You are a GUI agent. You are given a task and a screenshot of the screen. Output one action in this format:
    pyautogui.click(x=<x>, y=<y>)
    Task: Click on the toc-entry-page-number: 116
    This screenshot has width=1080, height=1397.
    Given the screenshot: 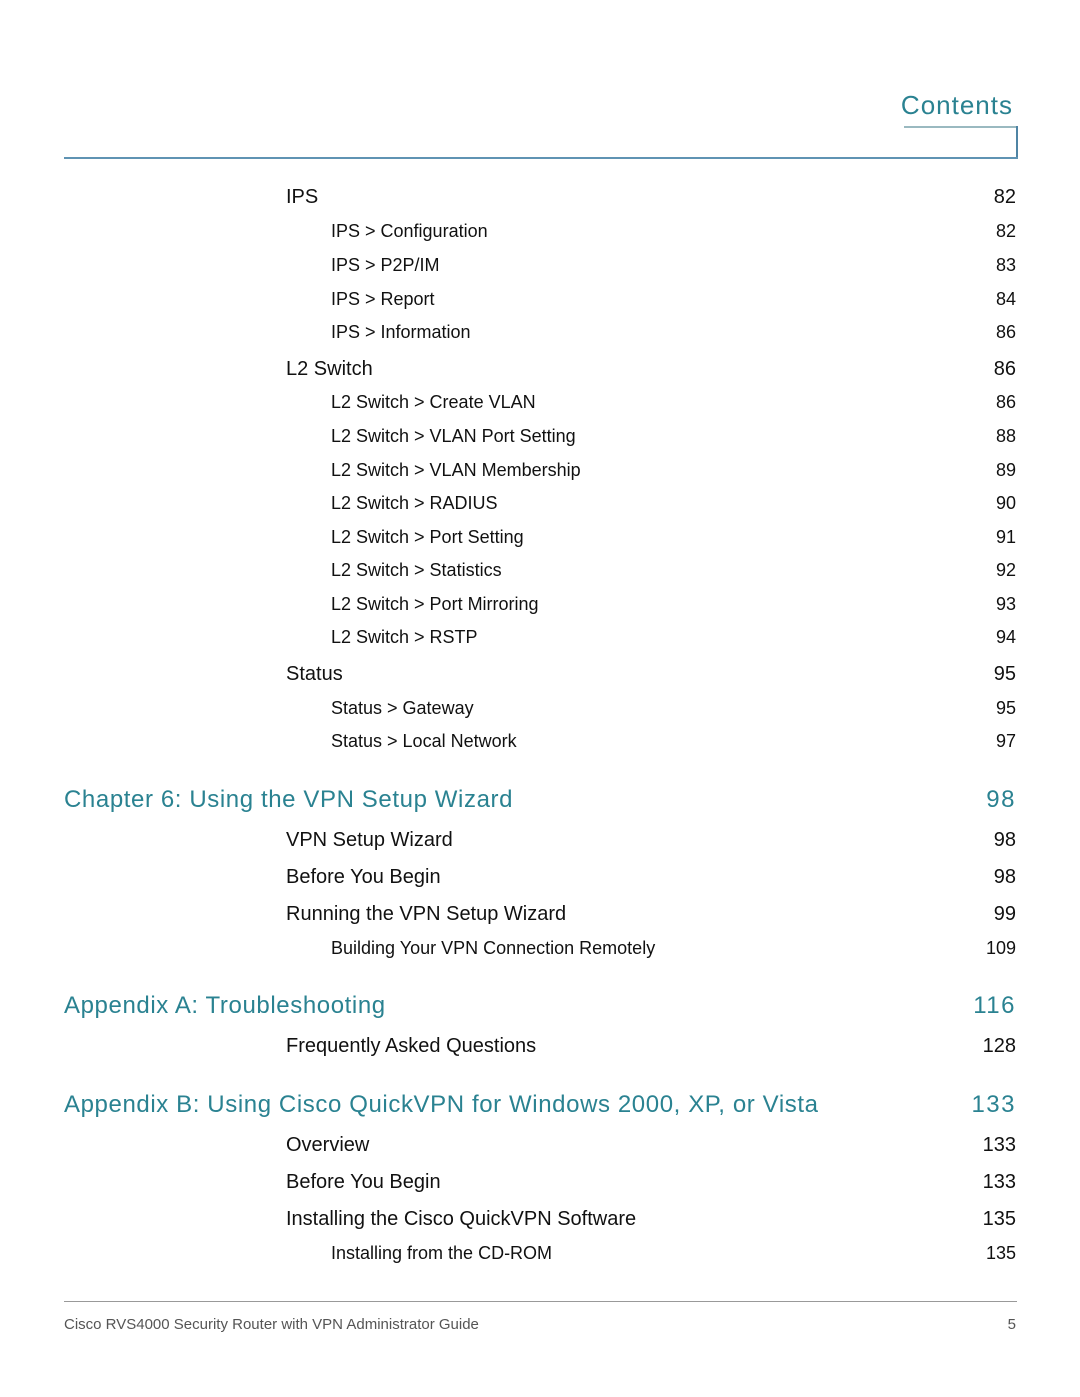 What is the action you would take?
    pyautogui.click(x=994, y=1006)
    